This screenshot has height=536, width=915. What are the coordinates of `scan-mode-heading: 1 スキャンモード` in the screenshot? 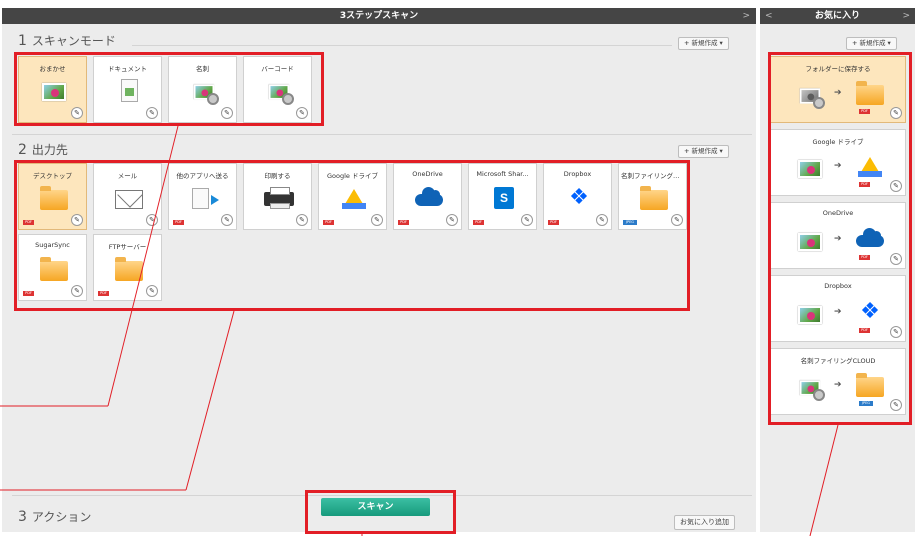 It's located at (67, 40).